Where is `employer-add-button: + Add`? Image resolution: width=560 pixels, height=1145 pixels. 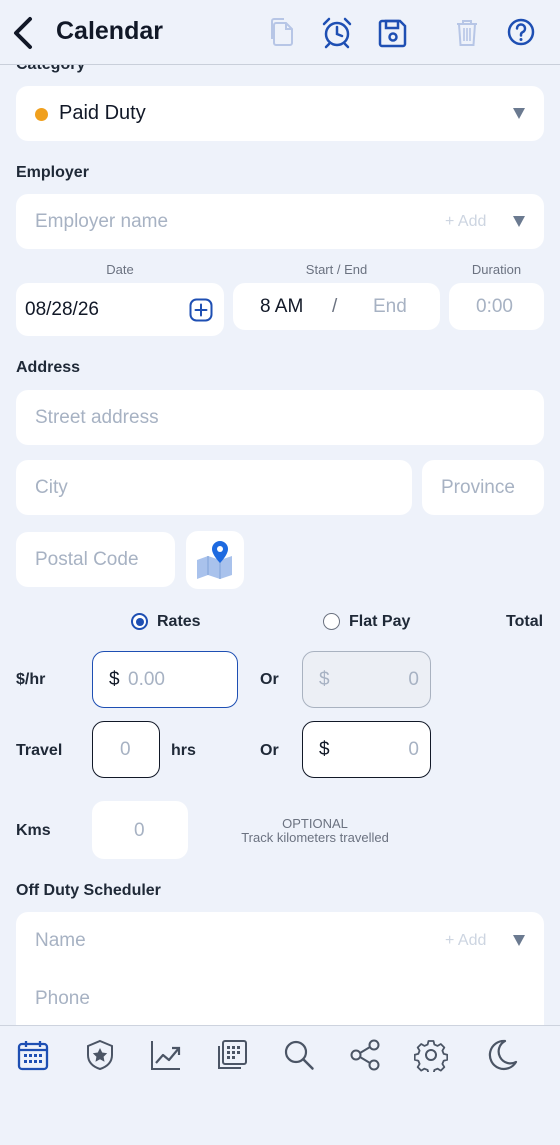 employer-add-button: + Add is located at coordinates (465, 222).